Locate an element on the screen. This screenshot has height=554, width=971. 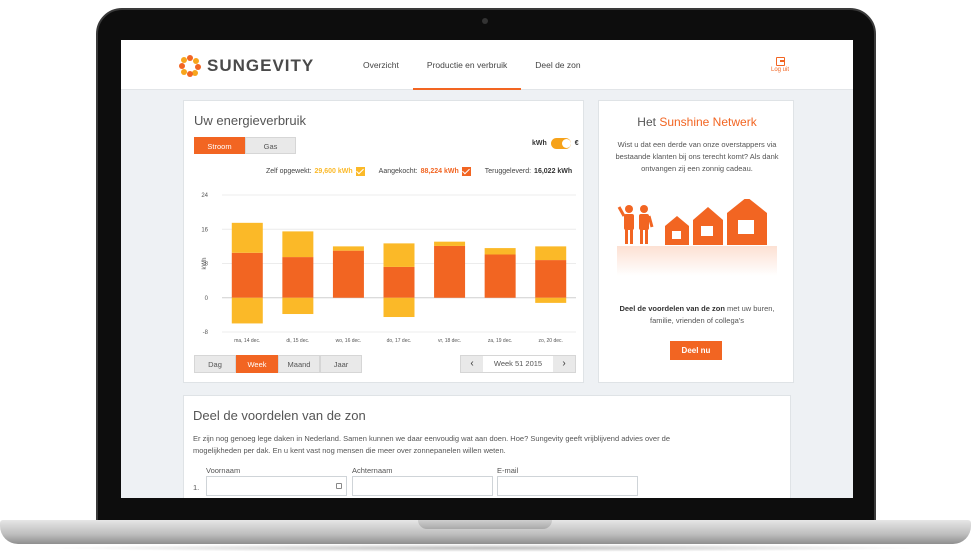
energy-type-tabs: Stroom Gas is located at coordinates (245, 145).